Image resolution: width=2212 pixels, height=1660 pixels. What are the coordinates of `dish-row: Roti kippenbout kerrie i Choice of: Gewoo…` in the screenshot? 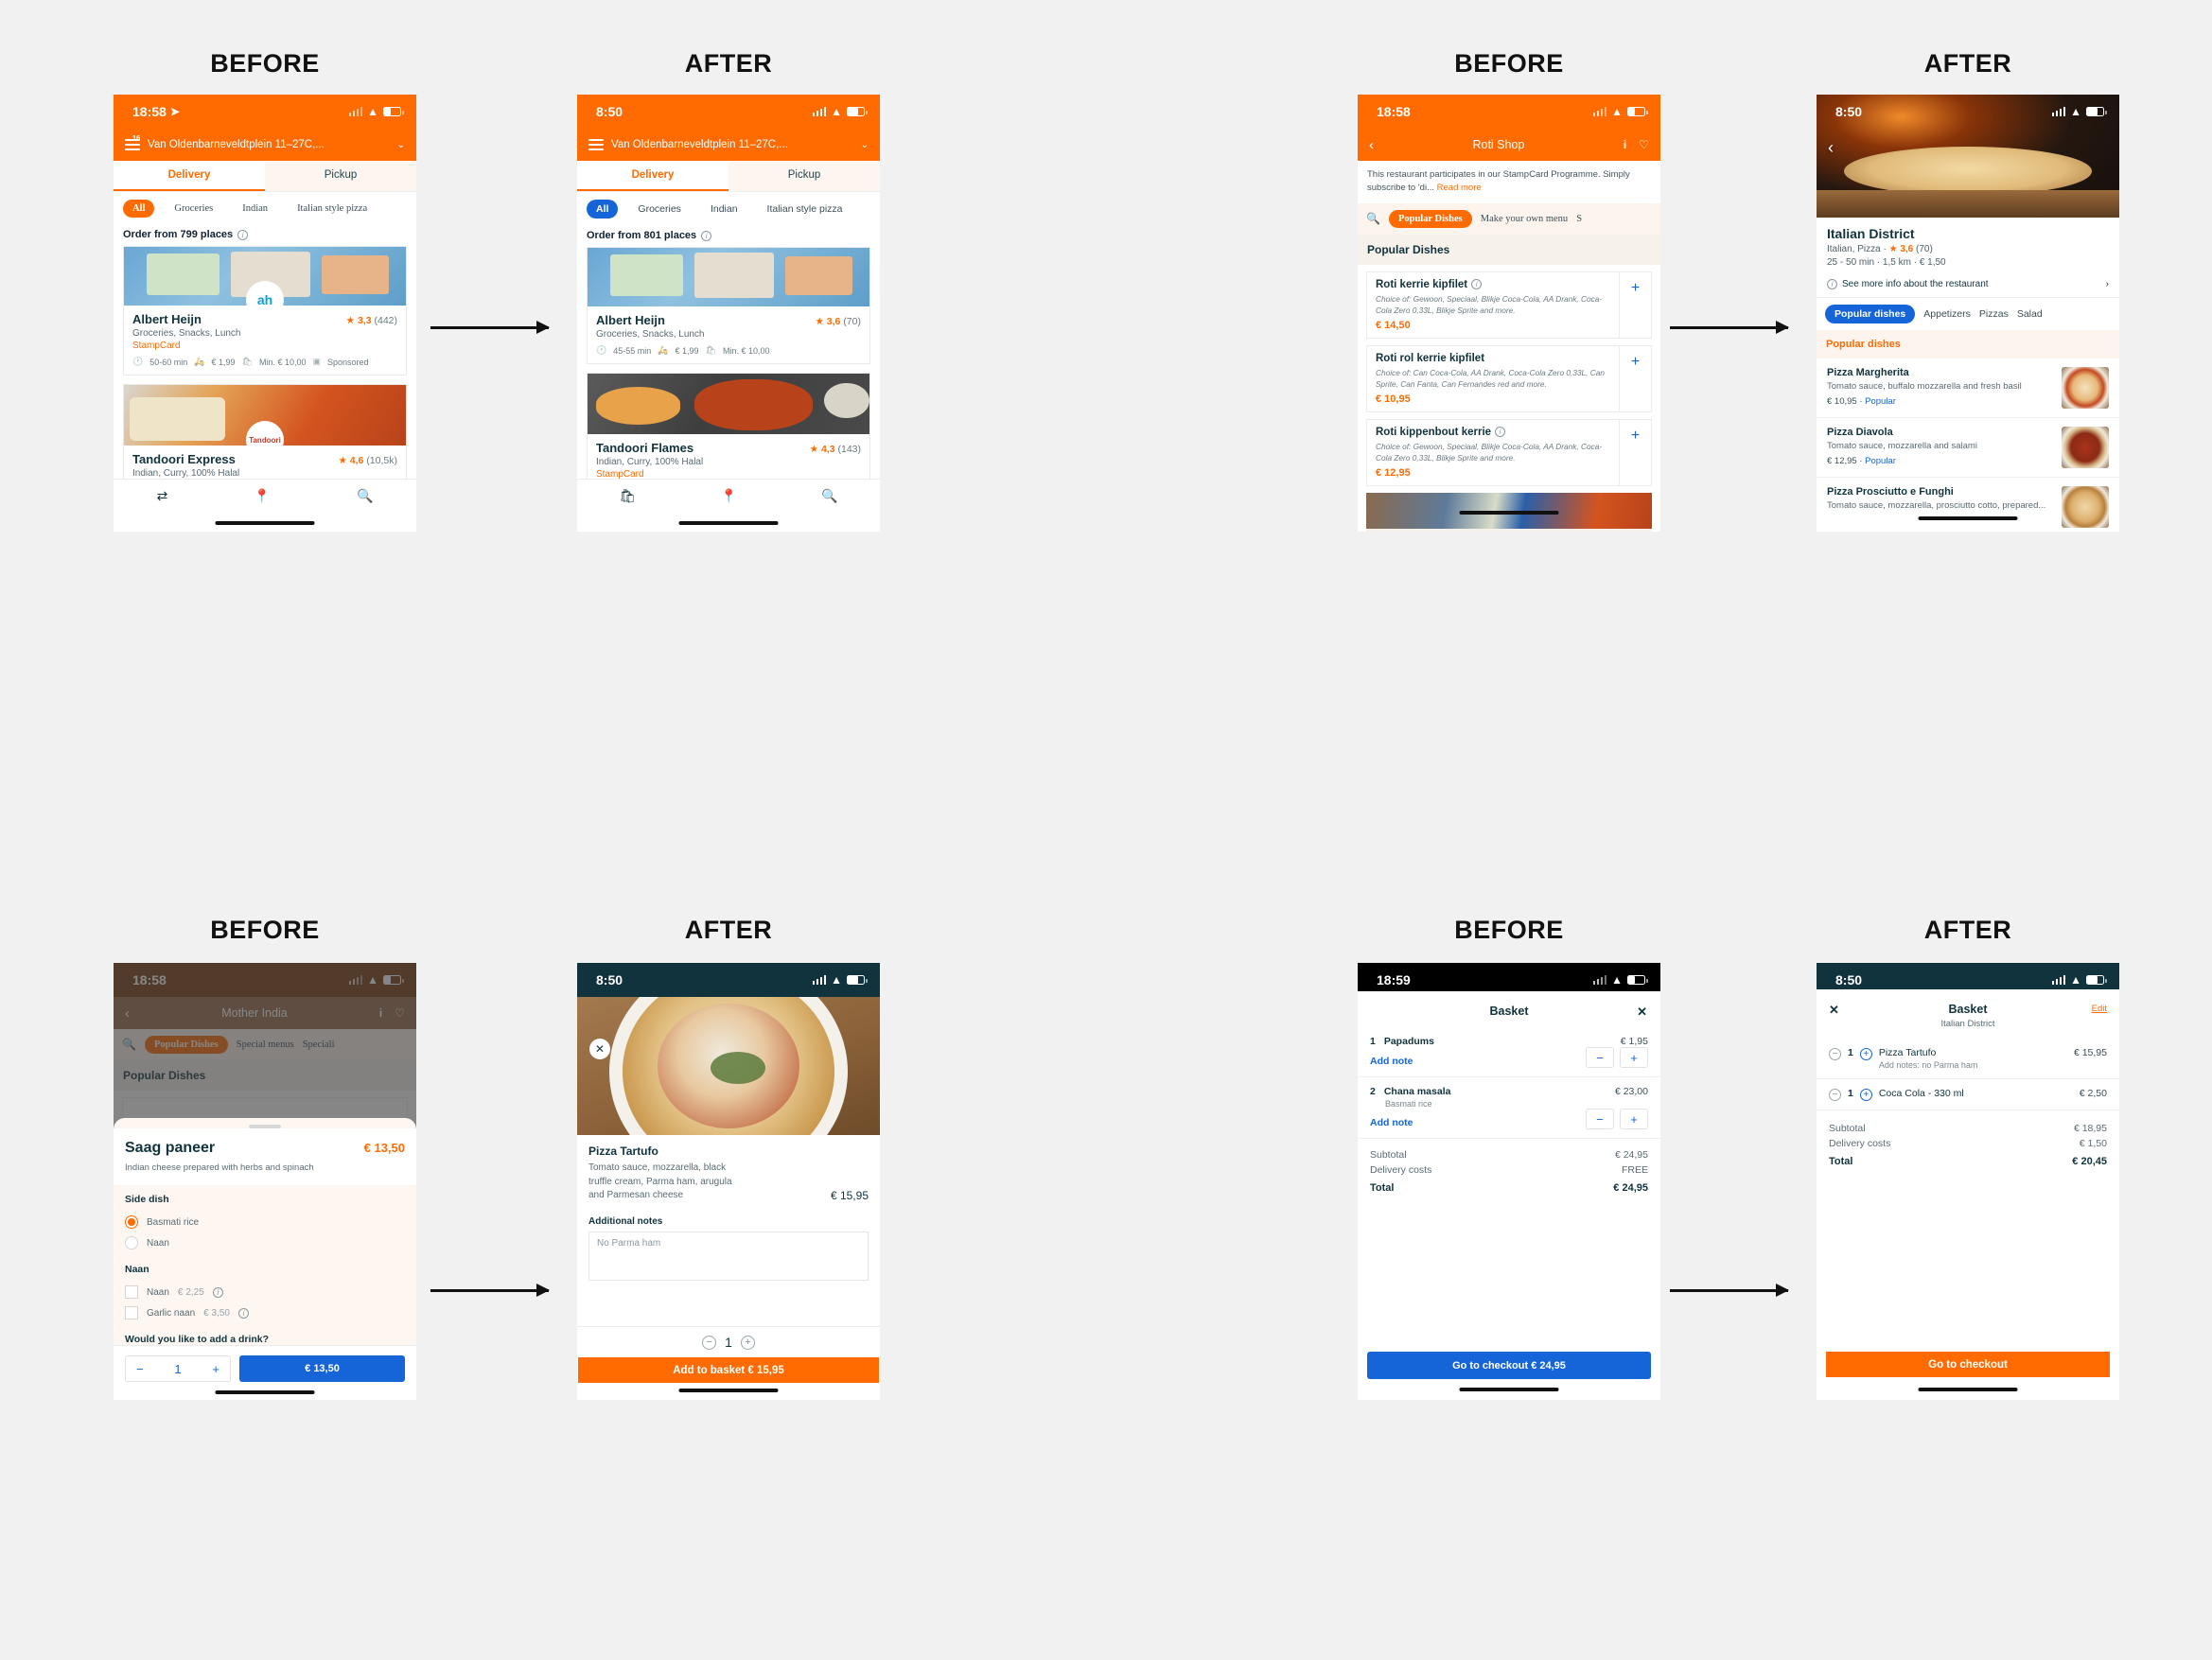 It's located at (1509, 452).